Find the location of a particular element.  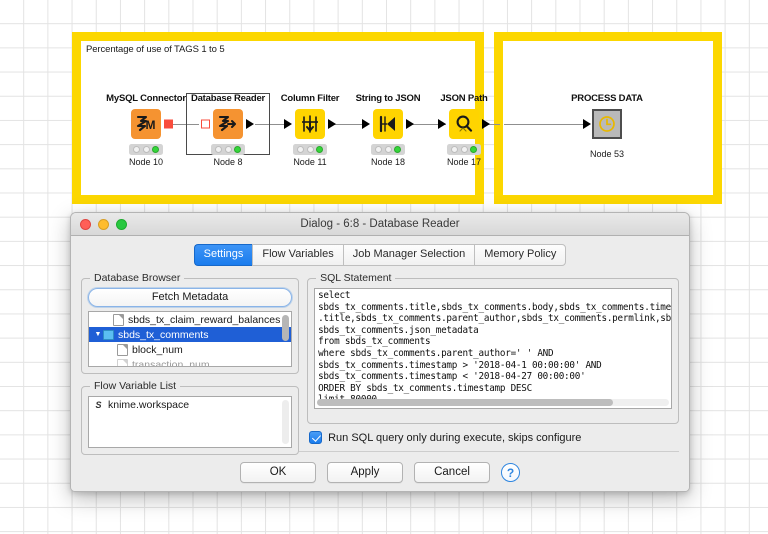

svg-text: M is located at coordinates (151, 125).